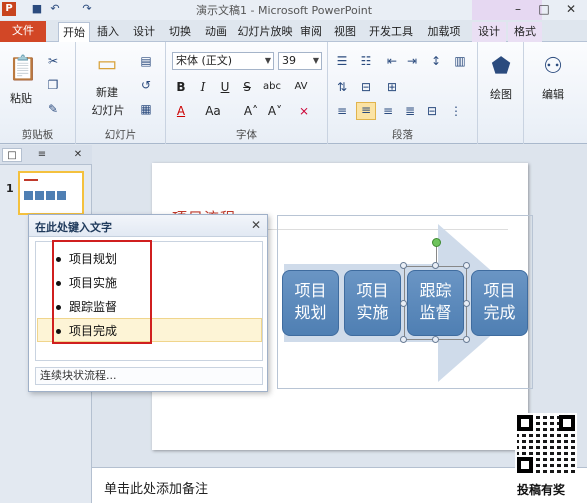 This screenshot has width=587, height=503. I want to click on align-right-icon: ≡, so click(388, 111).